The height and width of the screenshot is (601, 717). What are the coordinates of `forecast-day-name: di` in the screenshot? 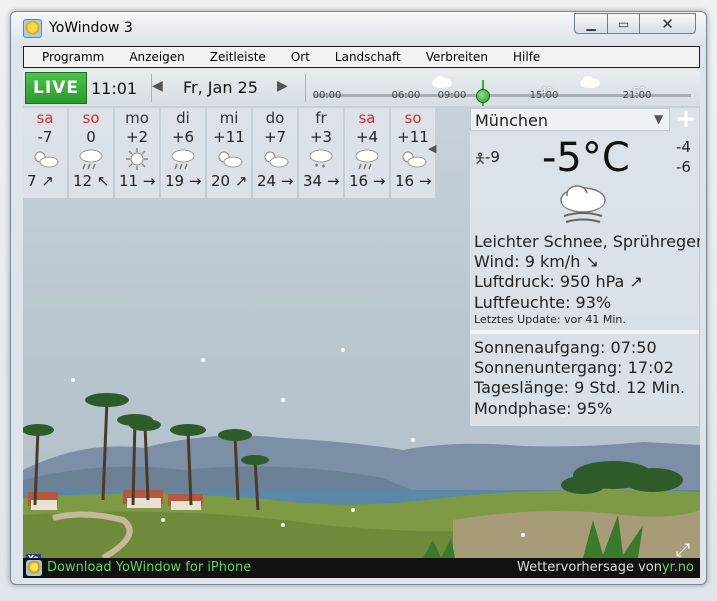 It's located at (183, 118).